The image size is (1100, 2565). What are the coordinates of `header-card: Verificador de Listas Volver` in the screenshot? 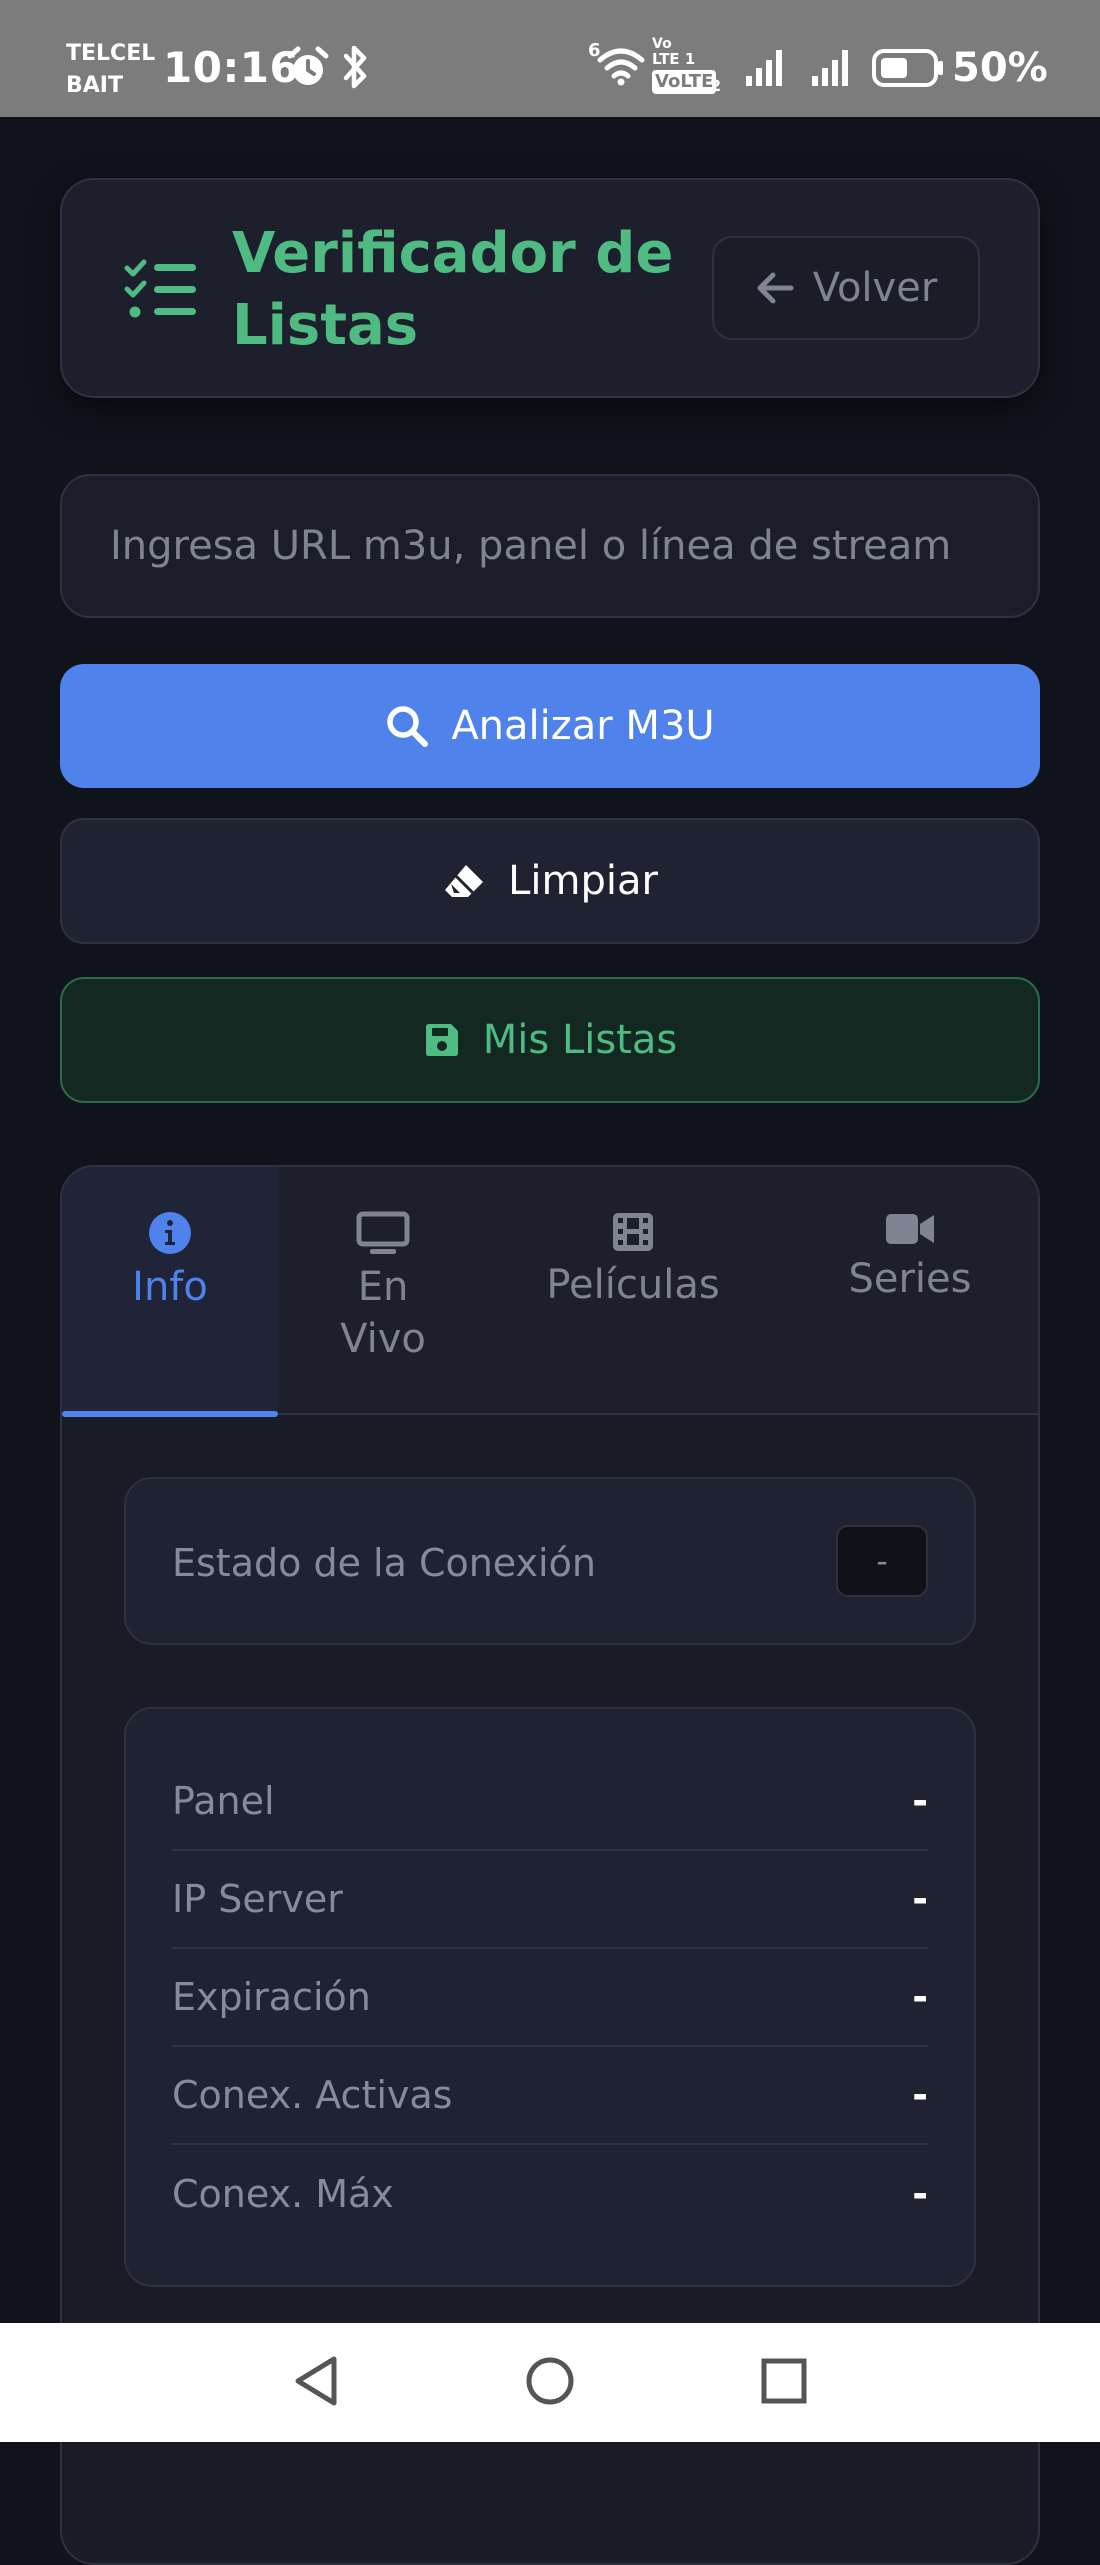 It's located at (550, 288).